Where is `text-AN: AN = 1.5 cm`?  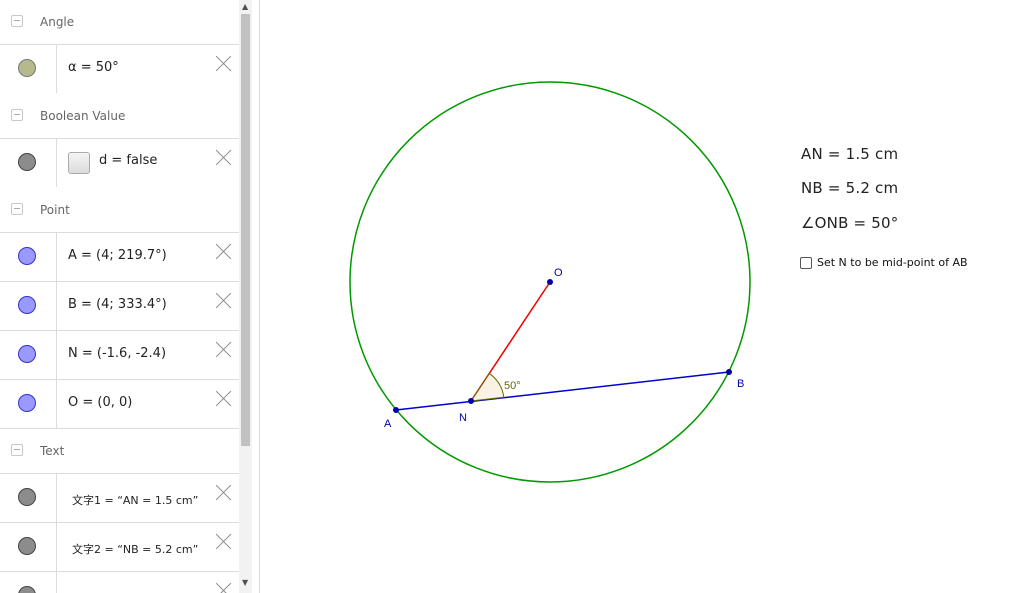
text-AN: AN = 1.5 cm is located at coordinates (849, 154).